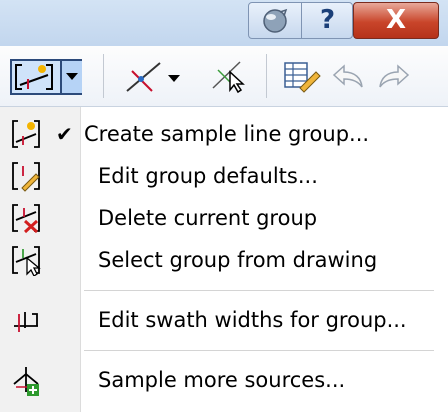 Image resolution: width=448 pixels, height=412 pixels. I want to click on sample-lines-icon, so click(34, 77).